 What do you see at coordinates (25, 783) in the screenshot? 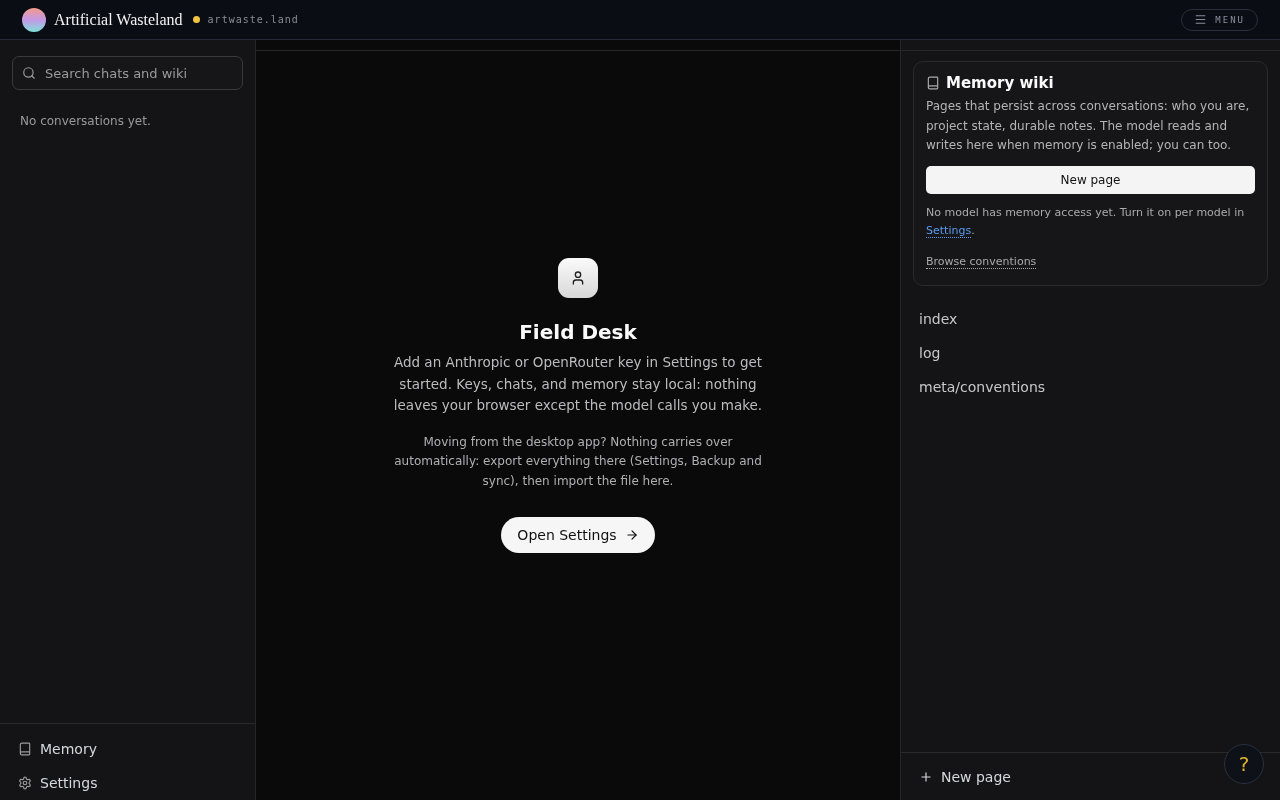
I see `settings-icon` at bounding box center [25, 783].